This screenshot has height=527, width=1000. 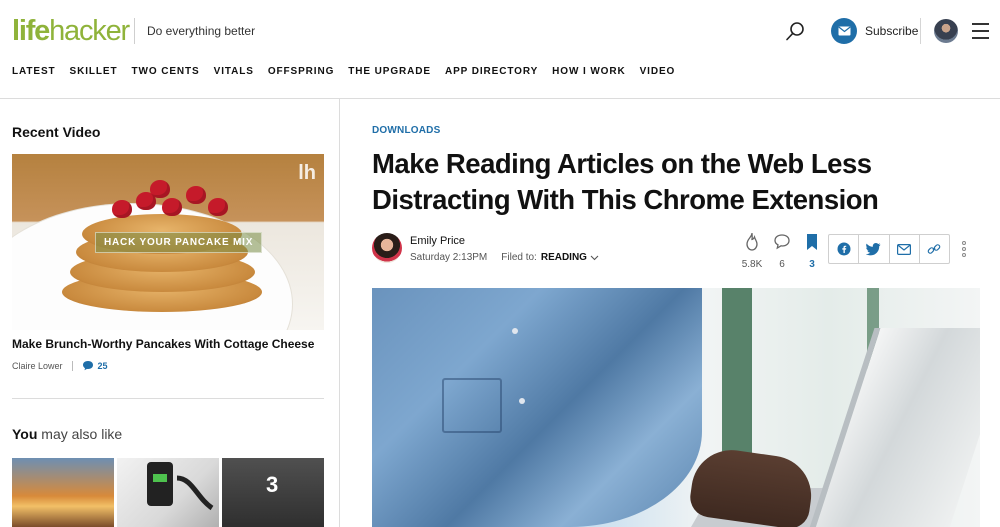 What do you see at coordinates (519, 257) in the screenshot?
I see `filed-to-label: Filed to:` at bounding box center [519, 257].